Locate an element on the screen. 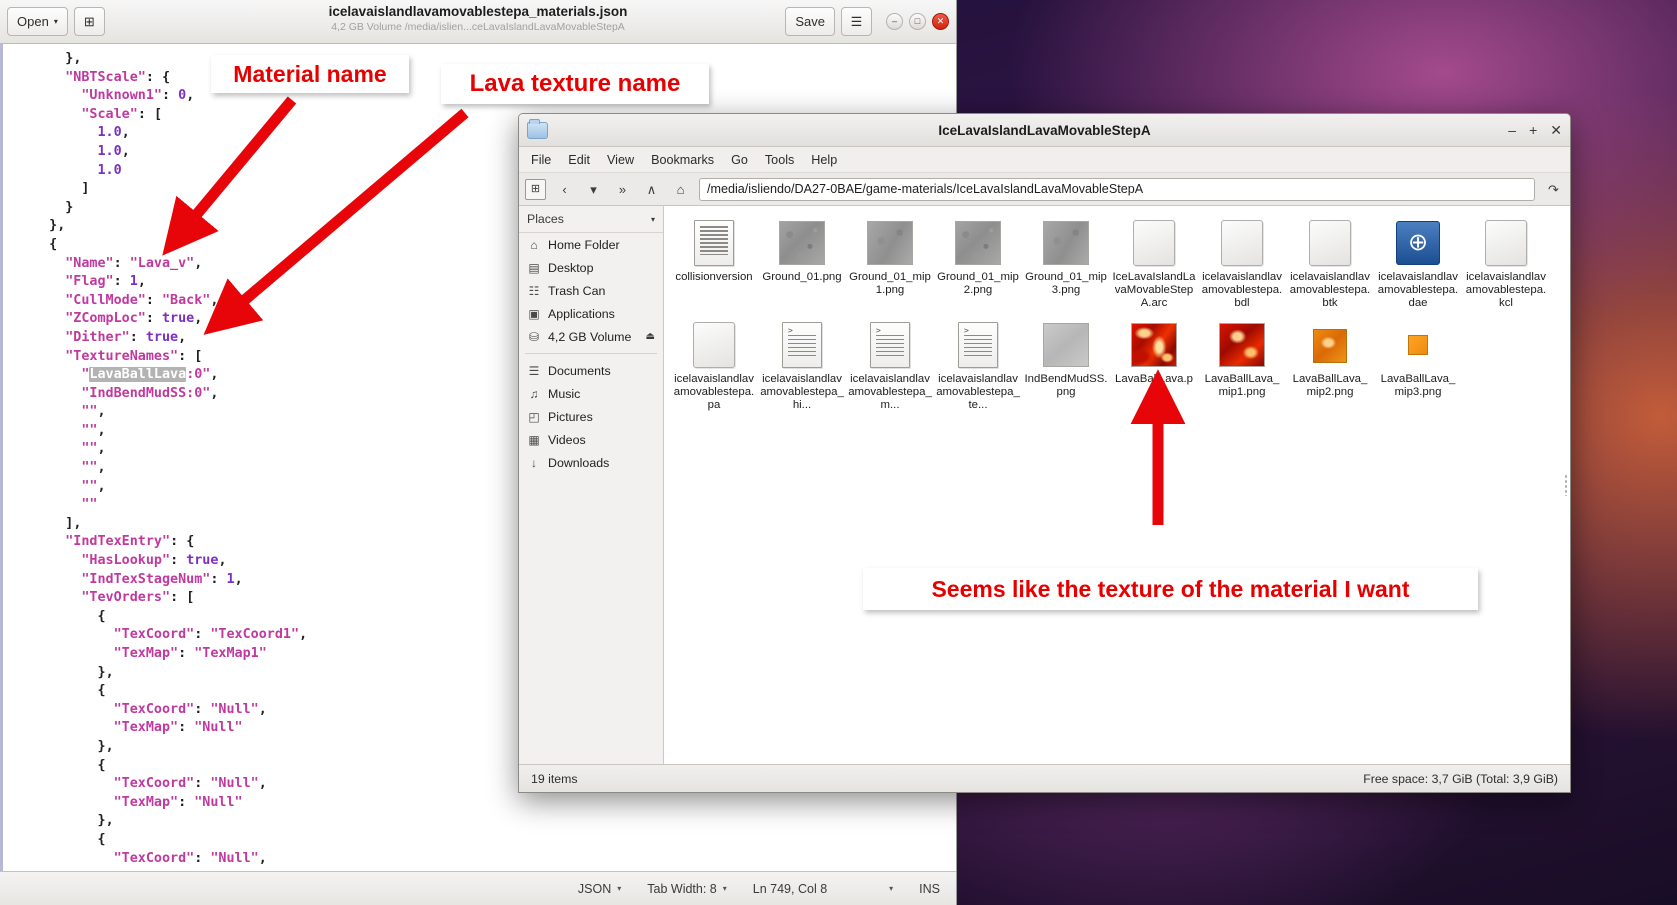 This screenshot has width=1677, height=905. file-item: Ground_01_mip1.png is located at coordinates (890, 266).